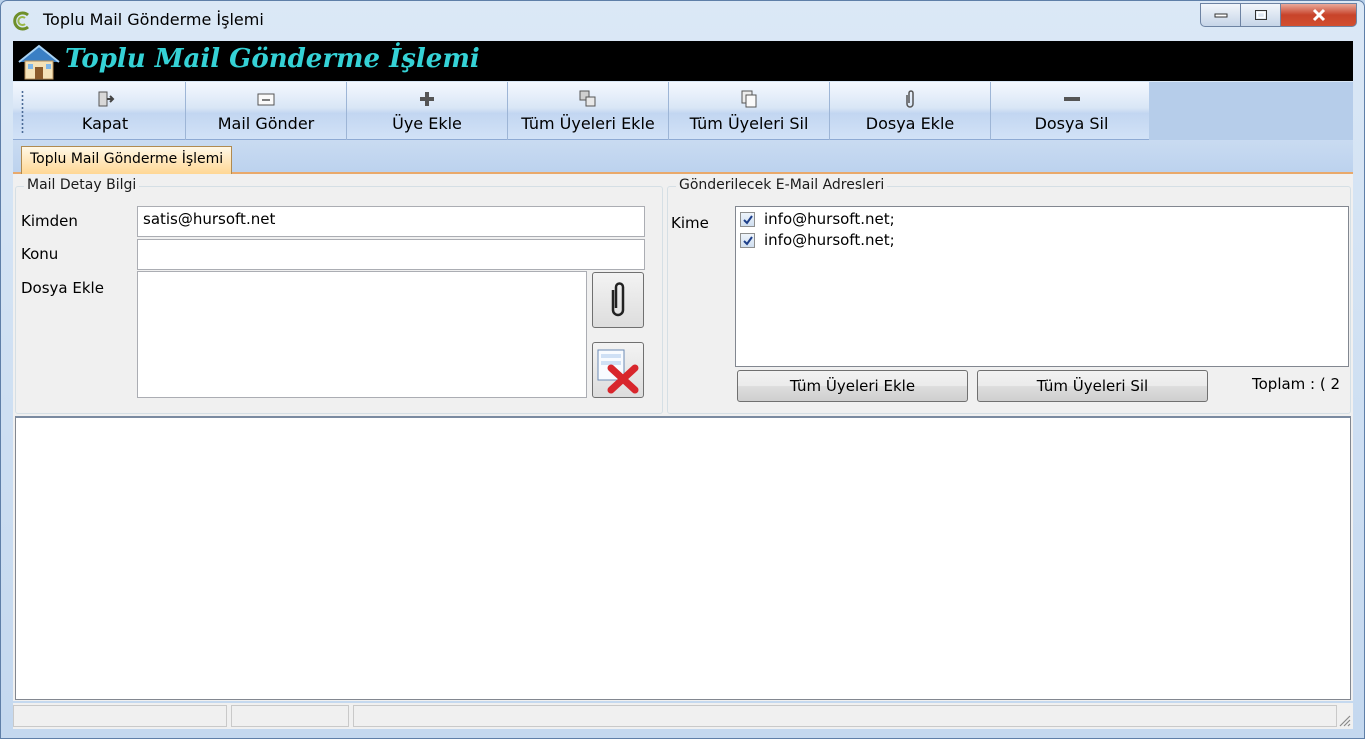 The image size is (1365, 739). I want to click on toolbar-empty-area, so click(1251, 111).